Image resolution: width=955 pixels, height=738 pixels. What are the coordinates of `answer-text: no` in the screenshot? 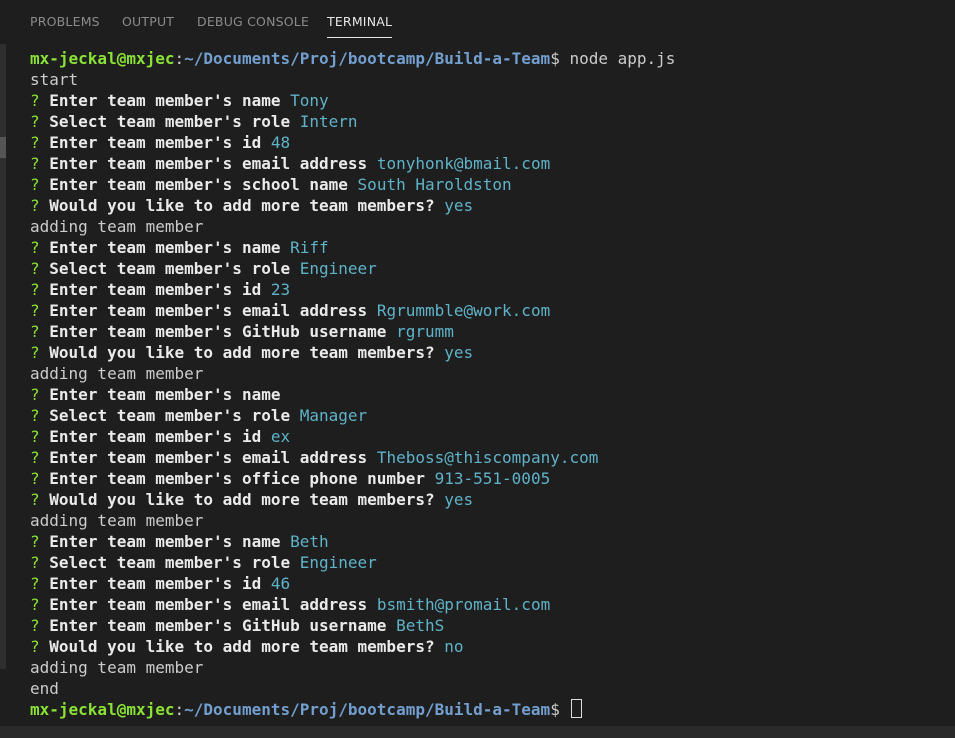 It's located at (454, 646).